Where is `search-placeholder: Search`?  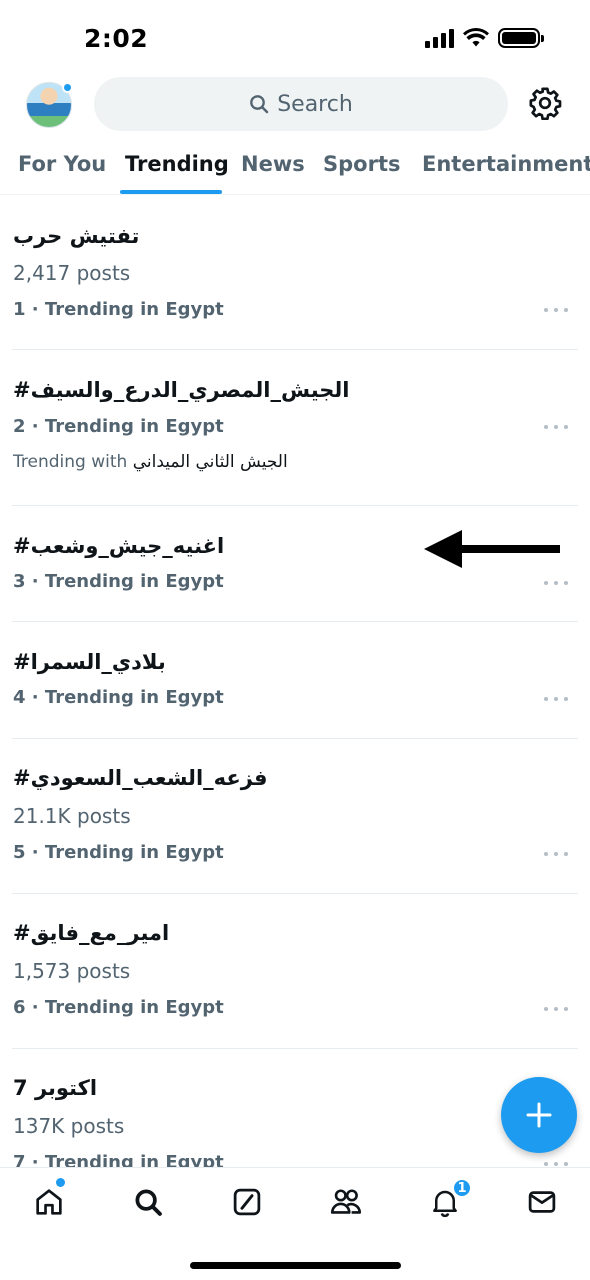
search-placeholder: Search is located at coordinates (315, 104).